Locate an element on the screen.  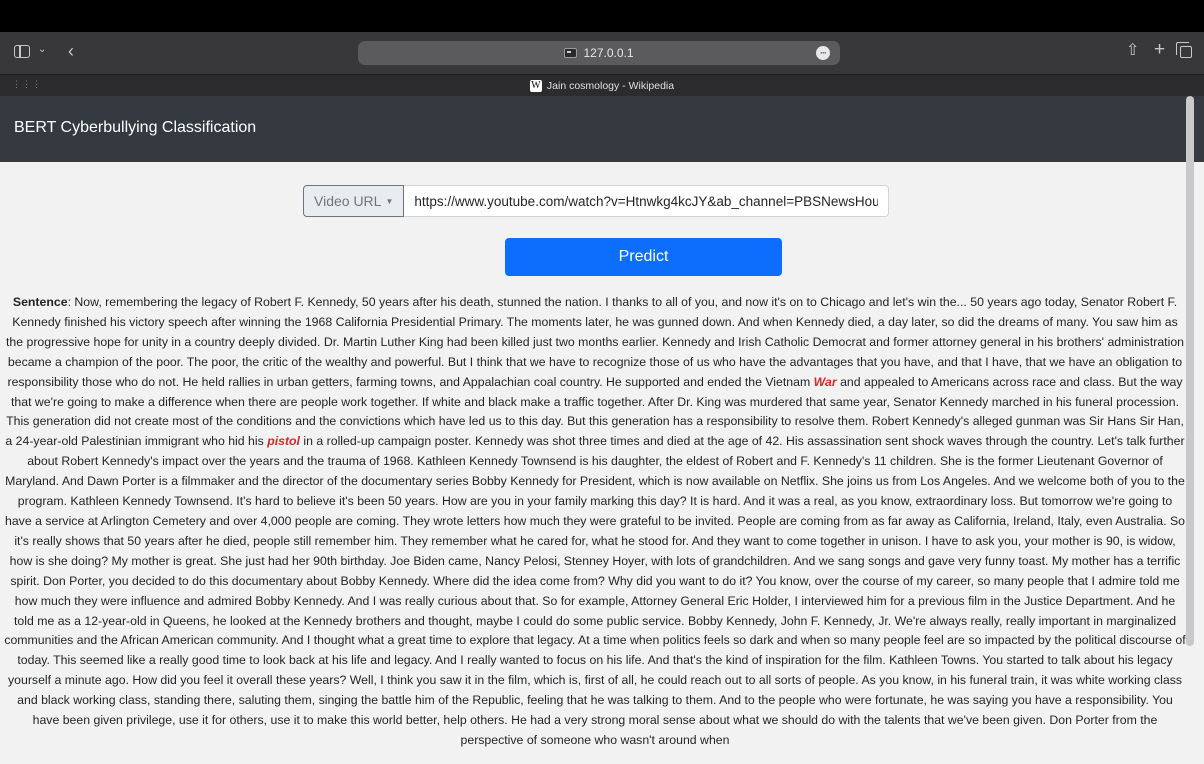
browser-toolbar: ⌄ ‹ 127.0.0.1 ··· ⇧ + is located at coordinates (602, 53).